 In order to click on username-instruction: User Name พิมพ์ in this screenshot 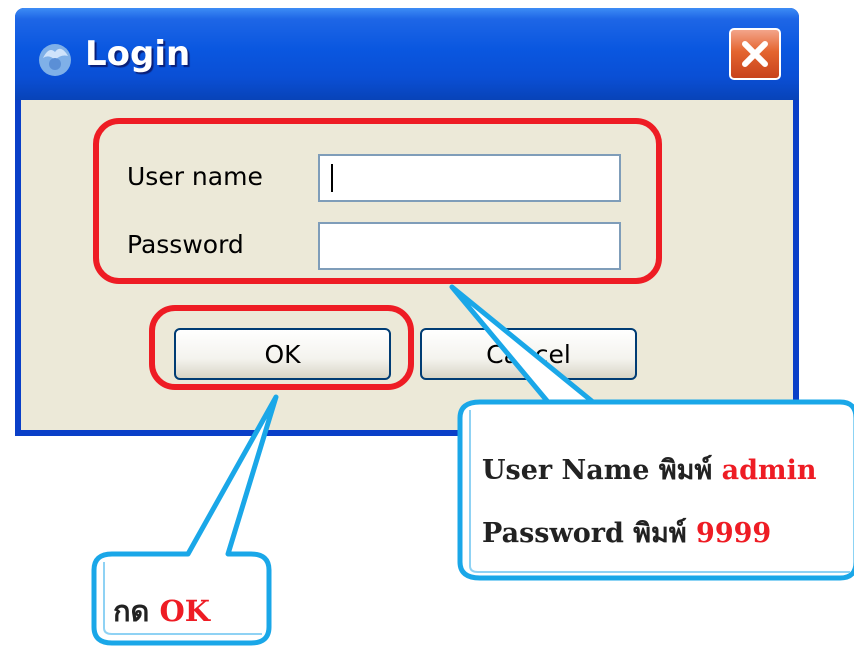, I will do `click(597, 470)`.